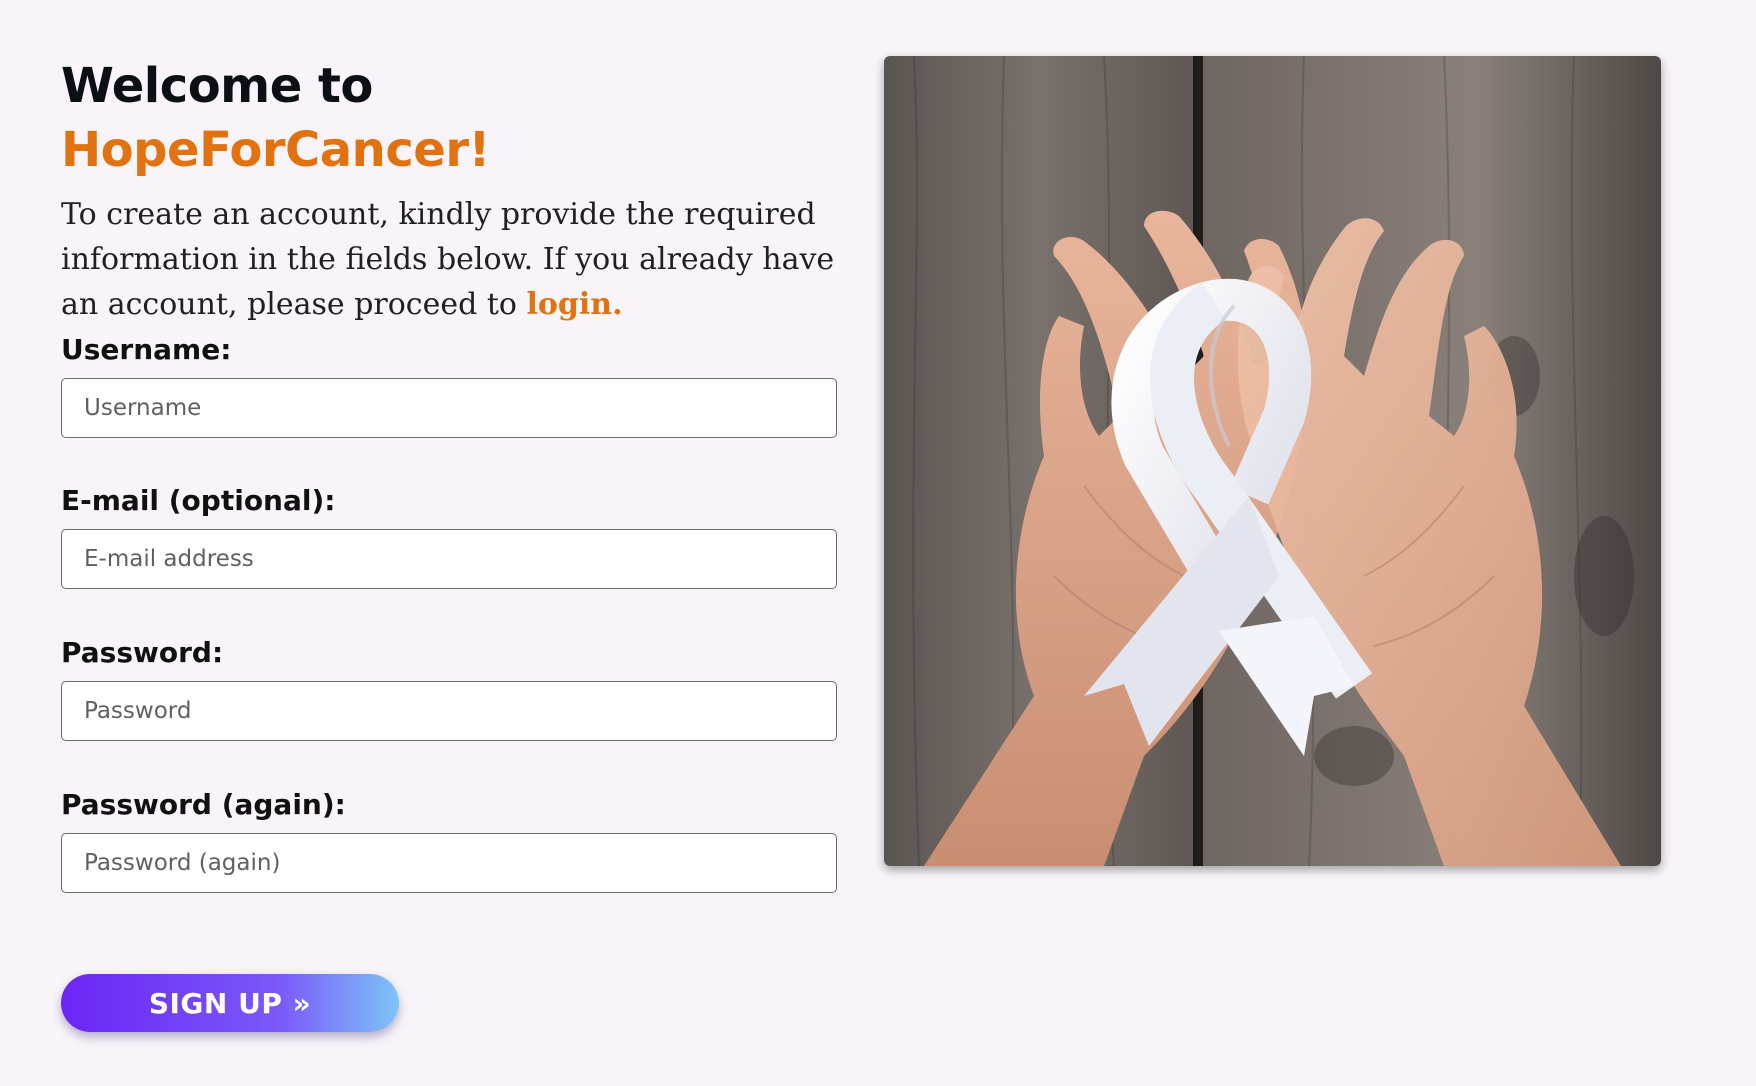 The width and height of the screenshot is (1756, 1086). What do you see at coordinates (449, 711) in the screenshot?
I see `password-input` at bounding box center [449, 711].